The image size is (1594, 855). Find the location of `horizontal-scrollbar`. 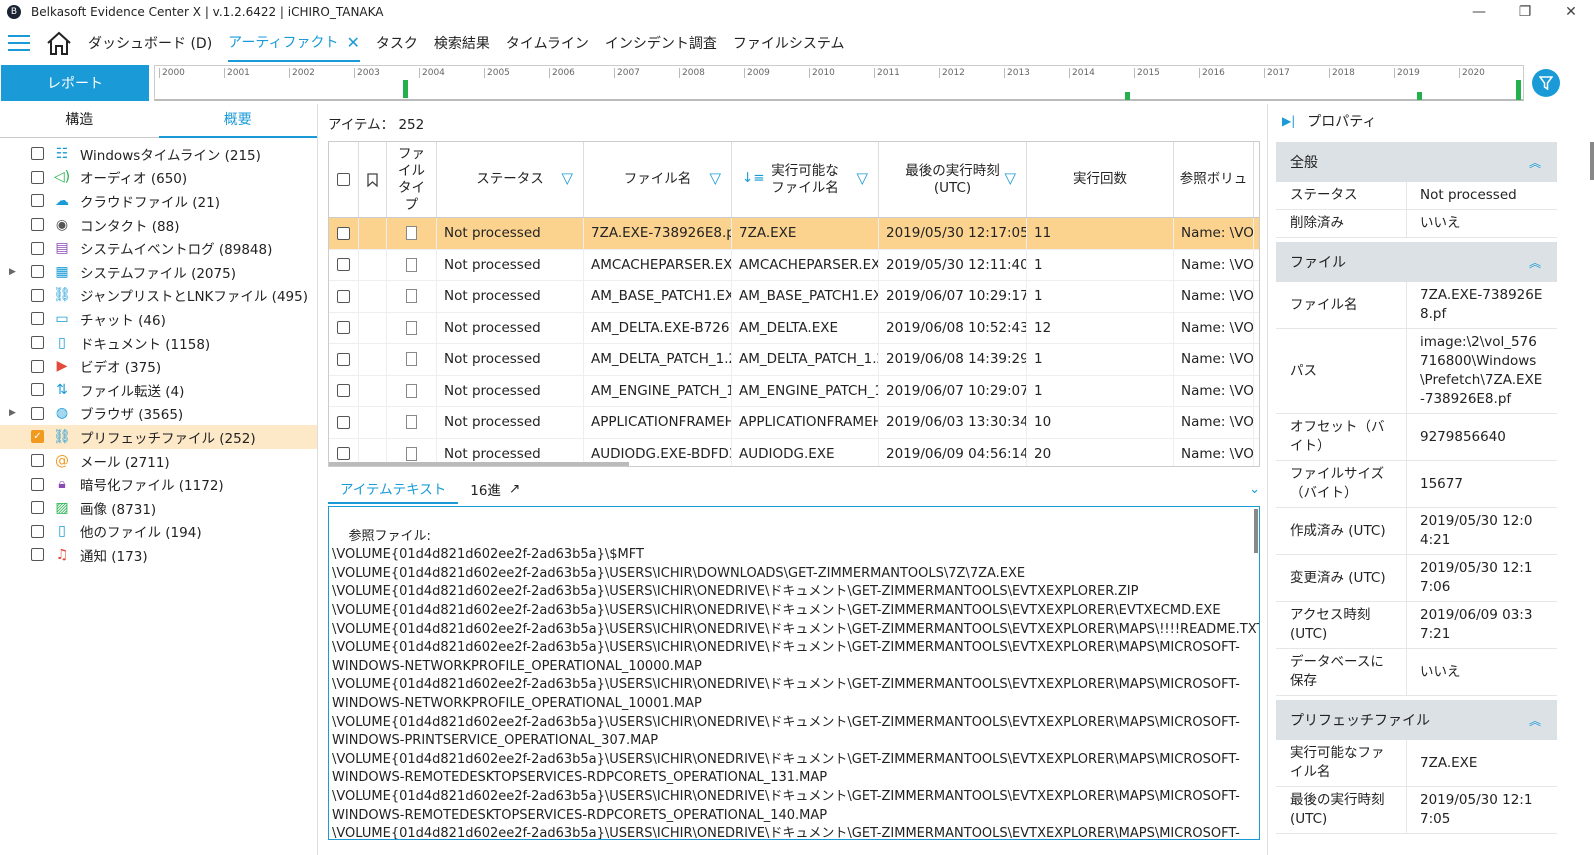

horizontal-scrollbar is located at coordinates (479, 464).